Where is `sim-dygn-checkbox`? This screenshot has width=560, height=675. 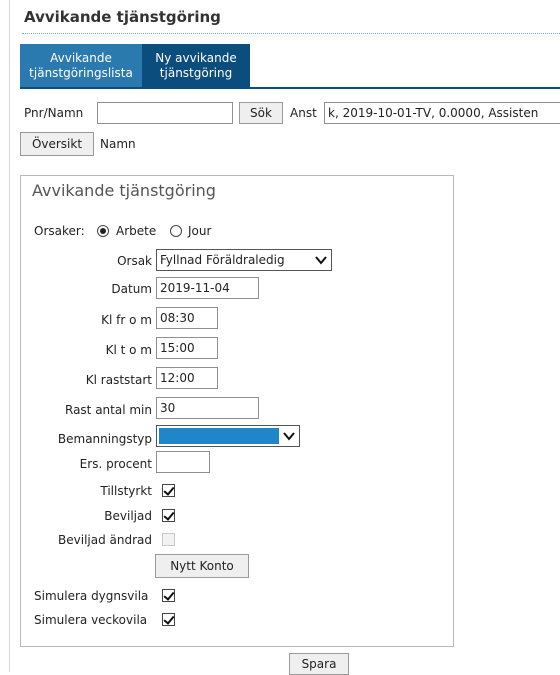
sim-dygn-checkbox is located at coordinates (168, 595).